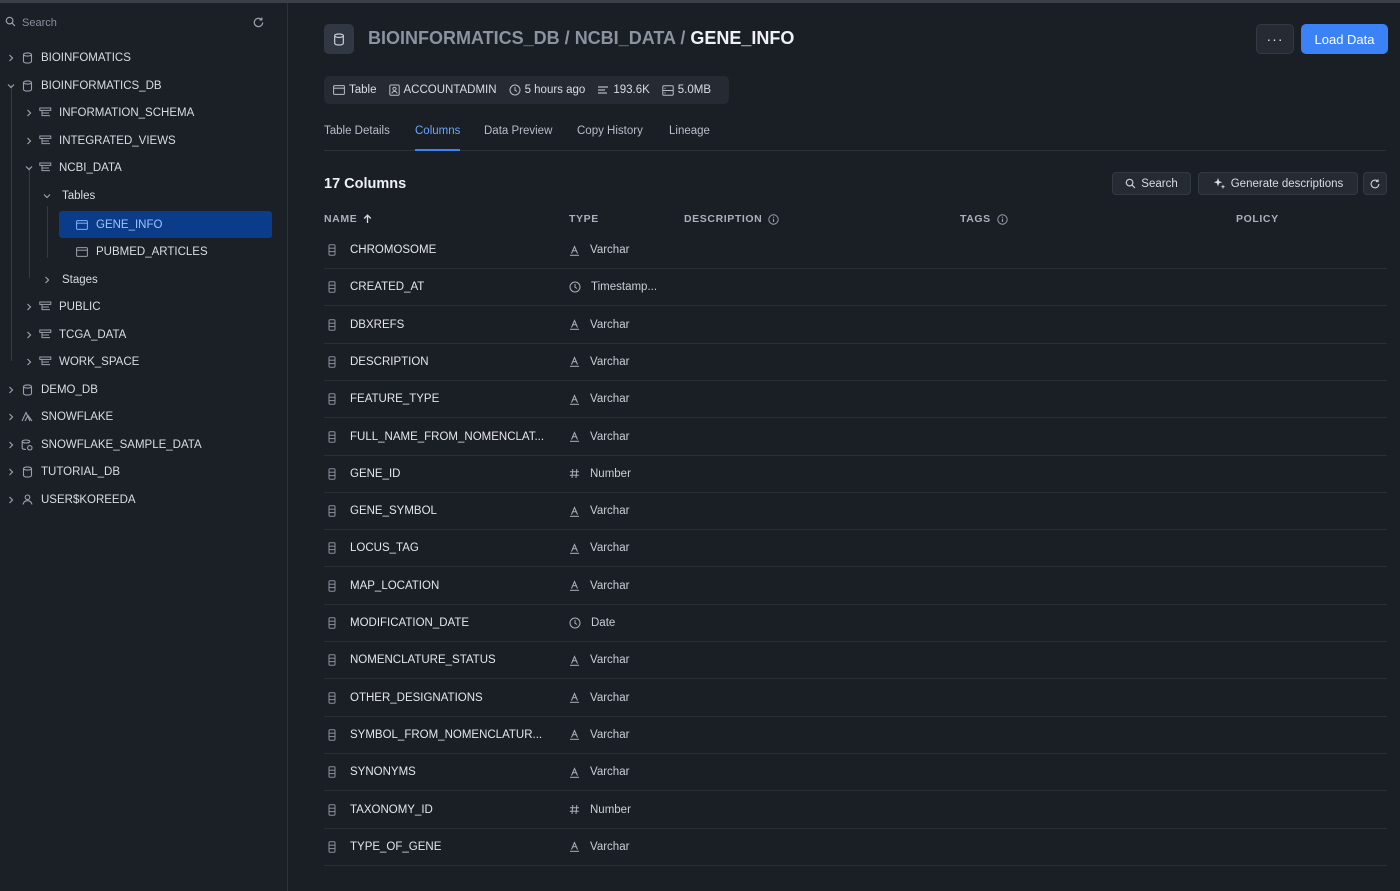 The image size is (1400, 891). What do you see at coordinates (409, 623) in the screenshot?
I see `column-name: MODIFICATION_DATE` at bounding box center [409, 623].